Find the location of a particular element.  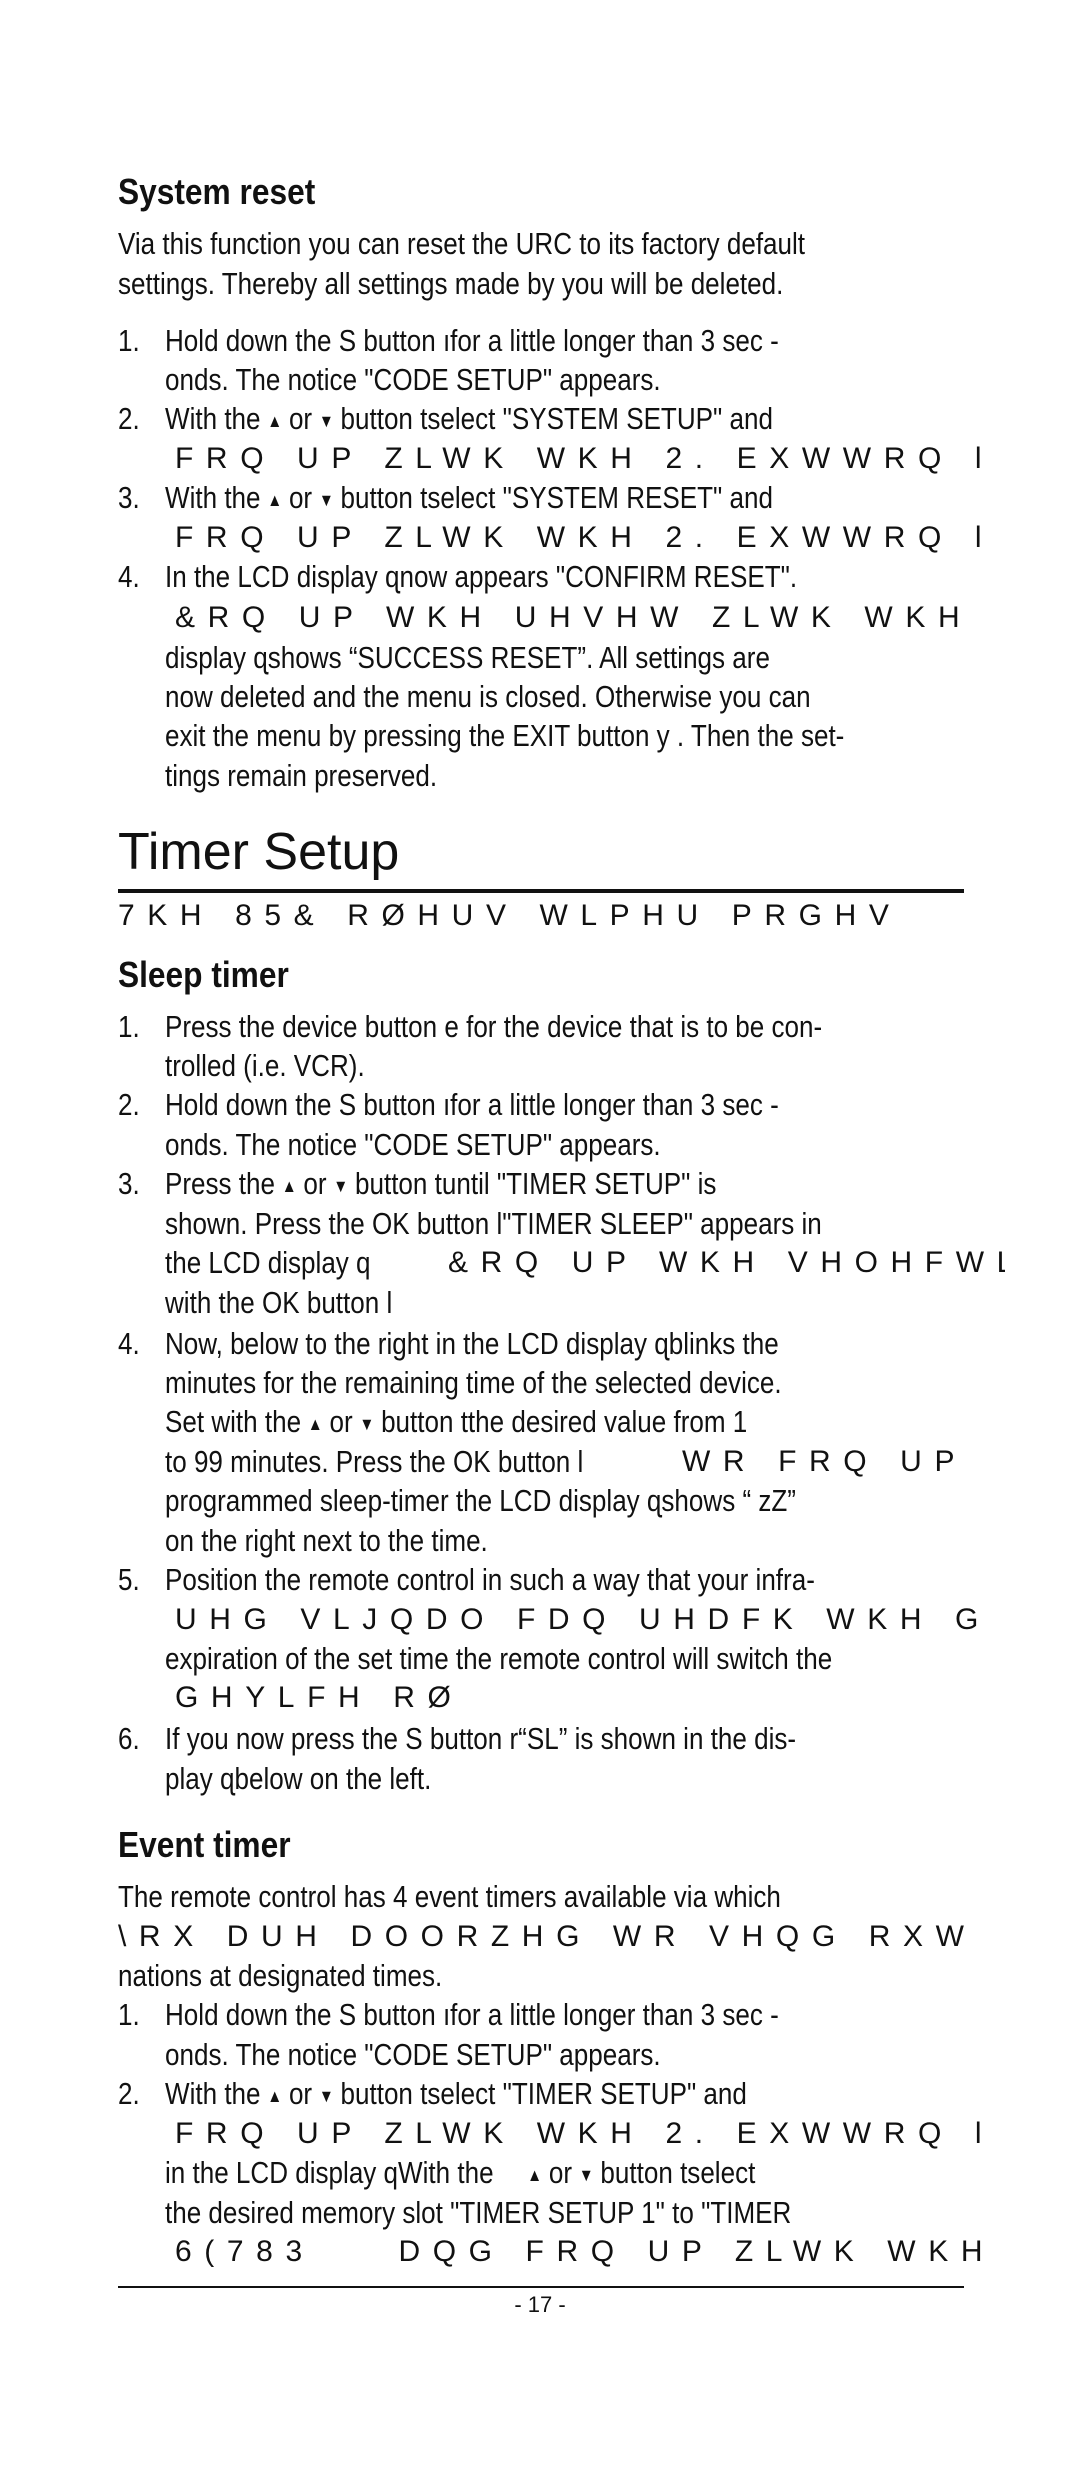

heading-sleep-timer: Sleep timer is located at coordinates (203, 974).